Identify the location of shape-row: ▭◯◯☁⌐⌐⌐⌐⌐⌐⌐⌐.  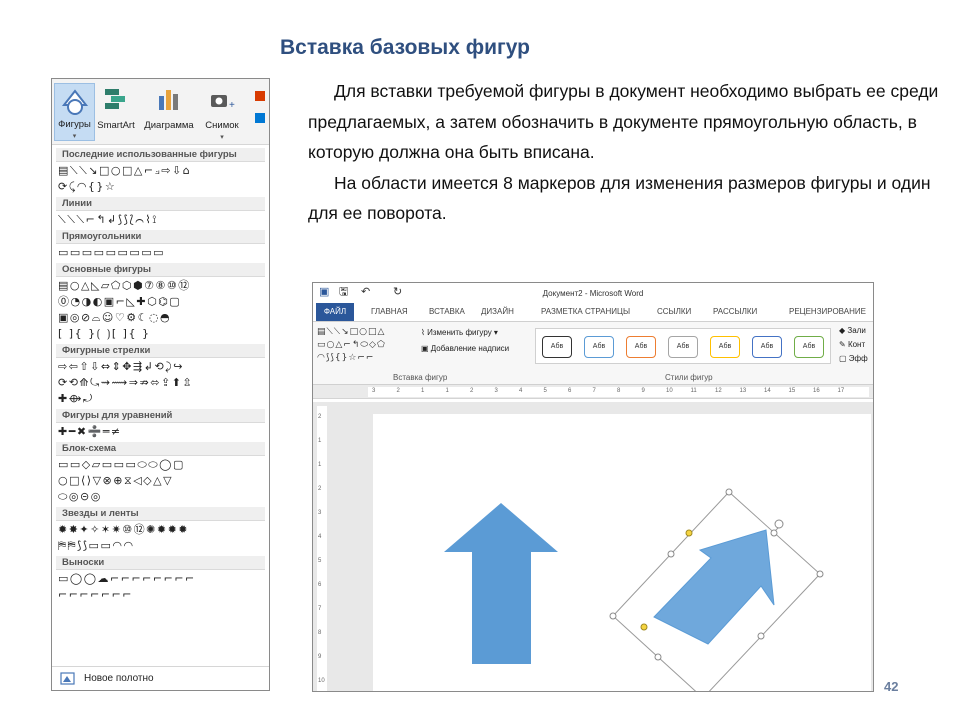
(161, 578).